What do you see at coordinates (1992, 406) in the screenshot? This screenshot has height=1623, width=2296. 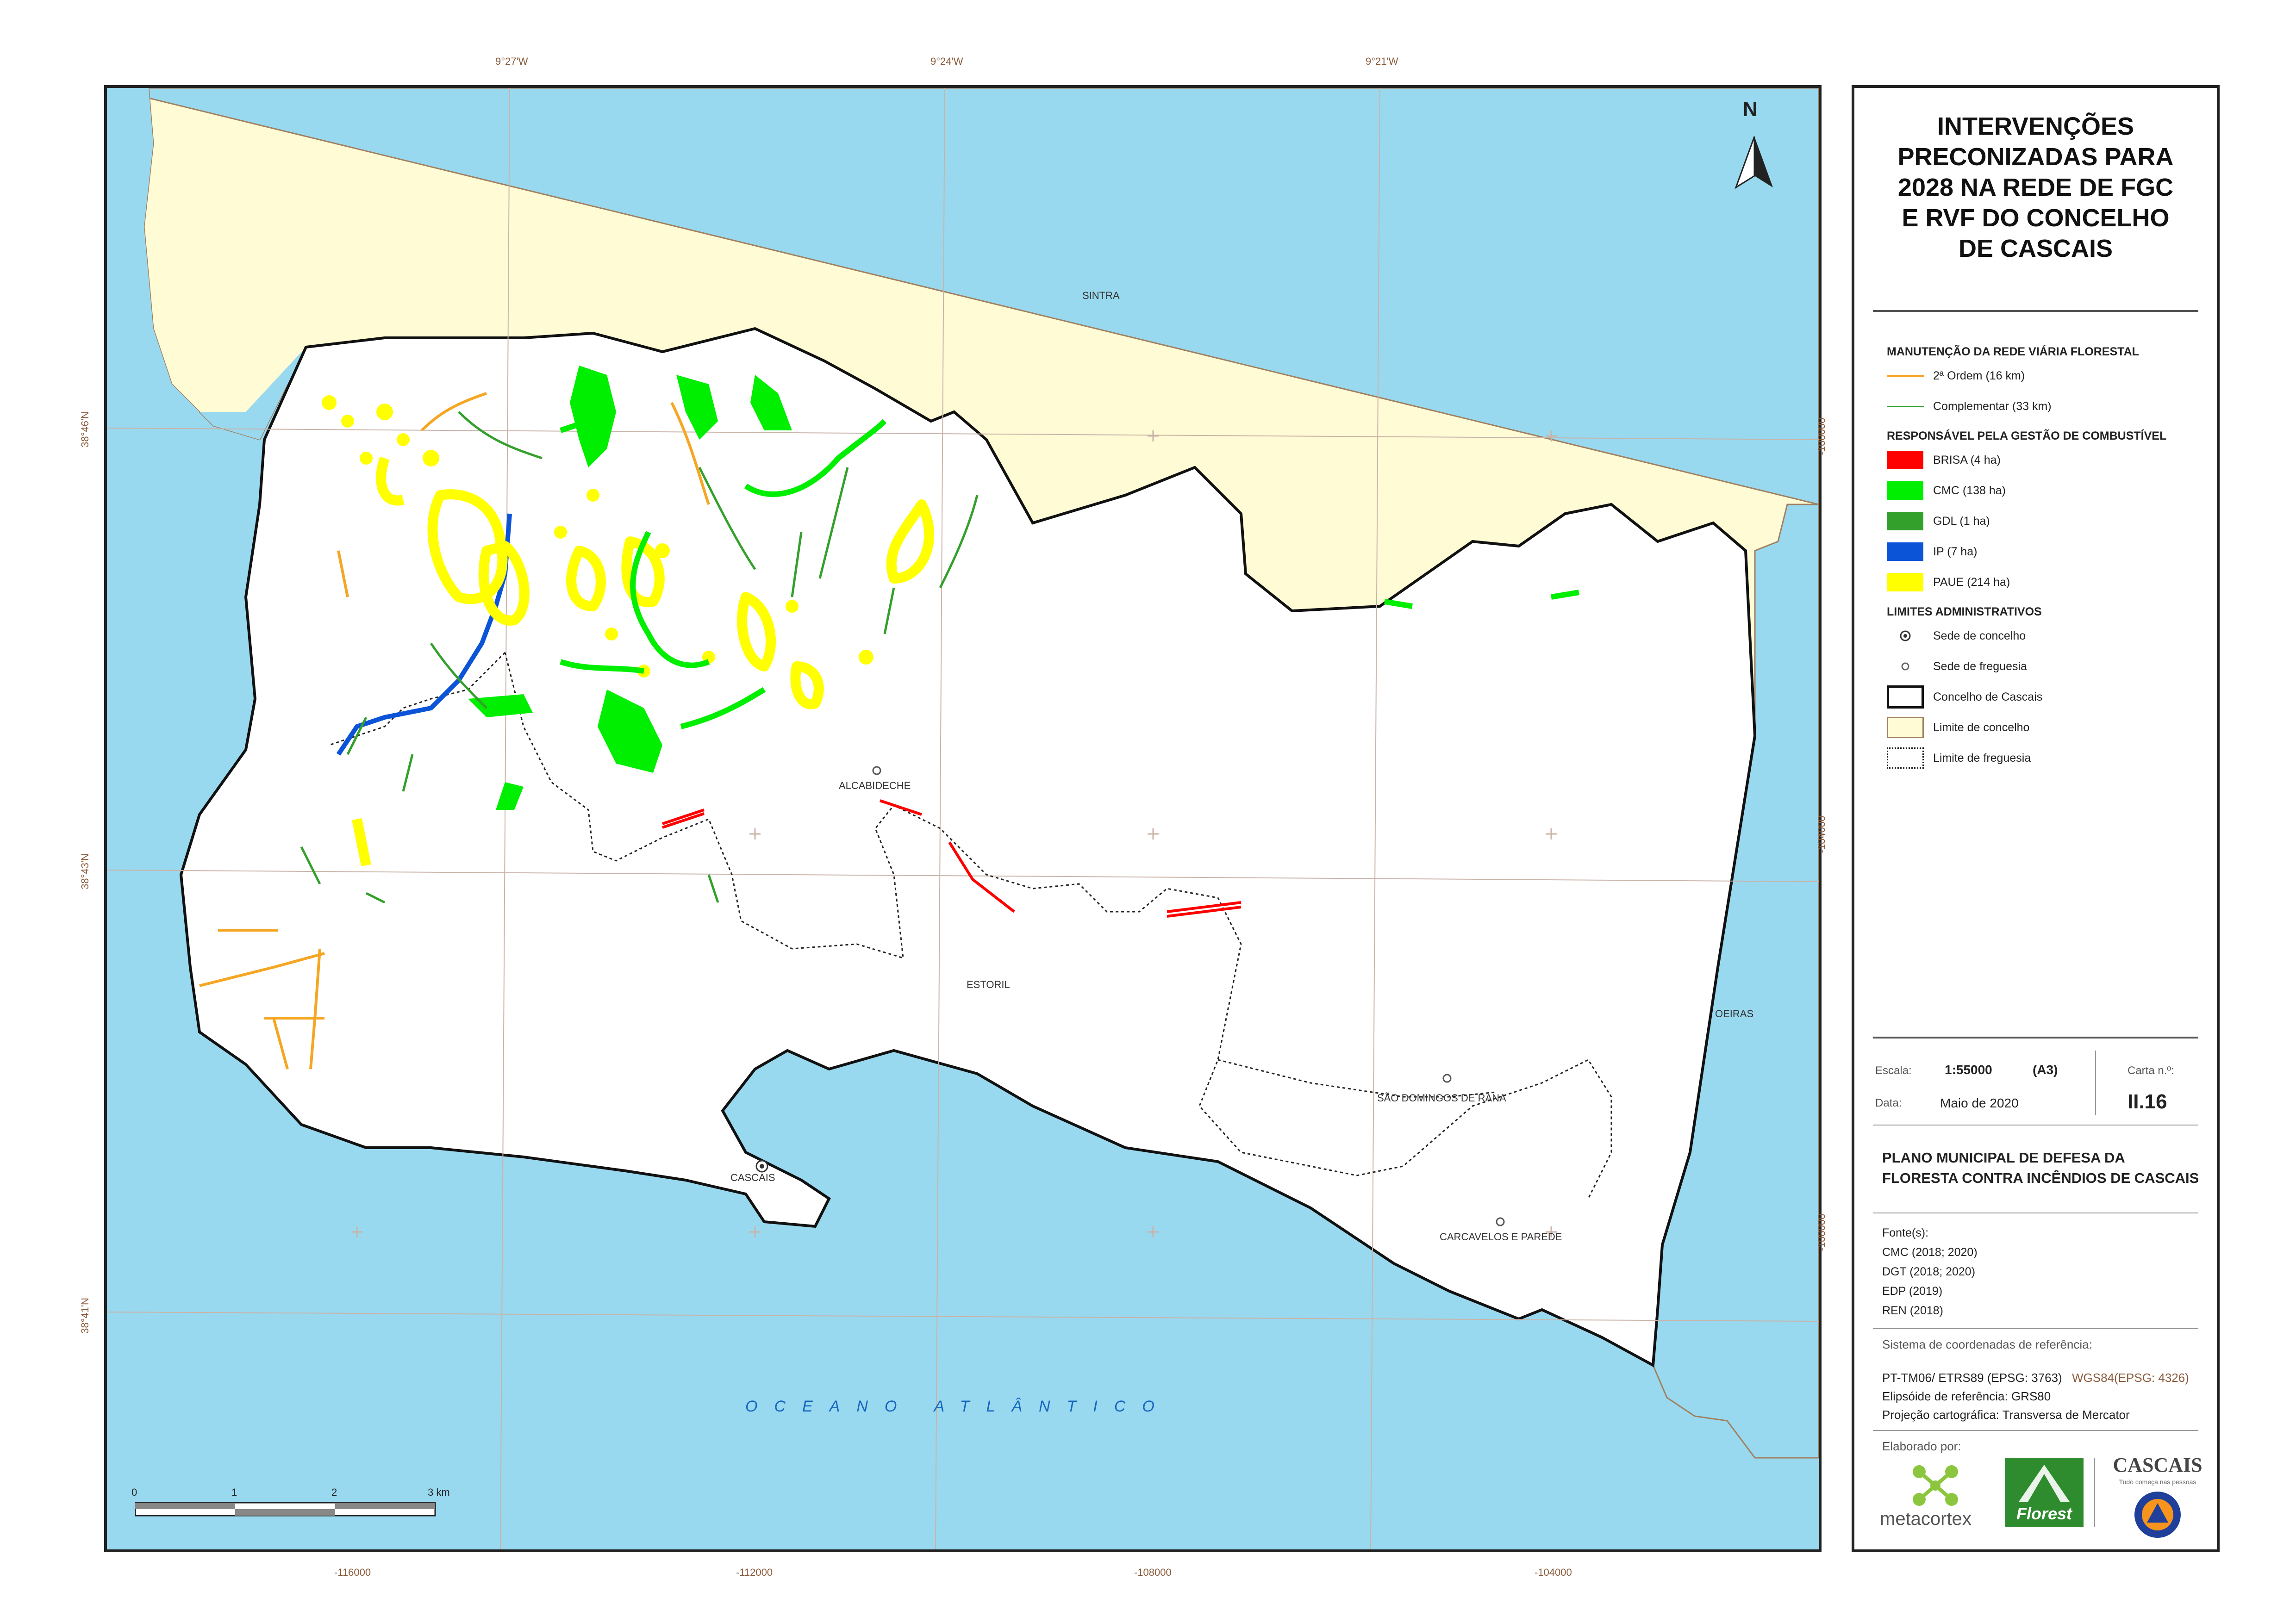 I see `legend-label: Complementar (33 km)` at bounding box center [1992, 406].